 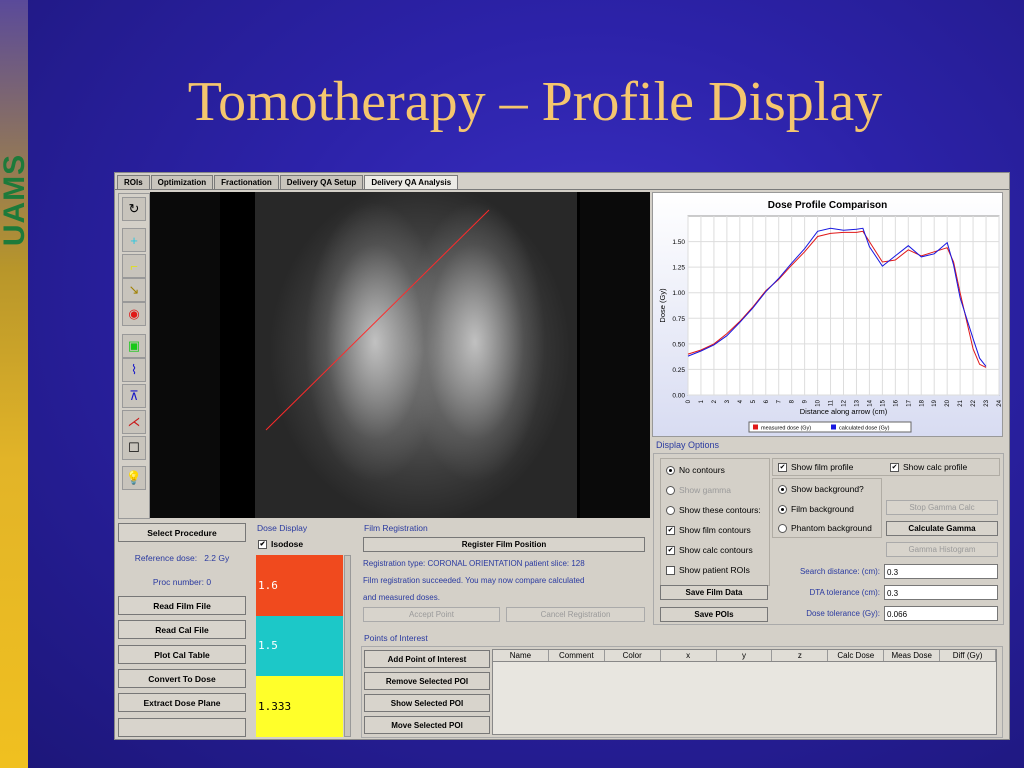 I want to click on tab-delivery-qa-setup: Delivery QA Setup, so click(x=321, y=182).